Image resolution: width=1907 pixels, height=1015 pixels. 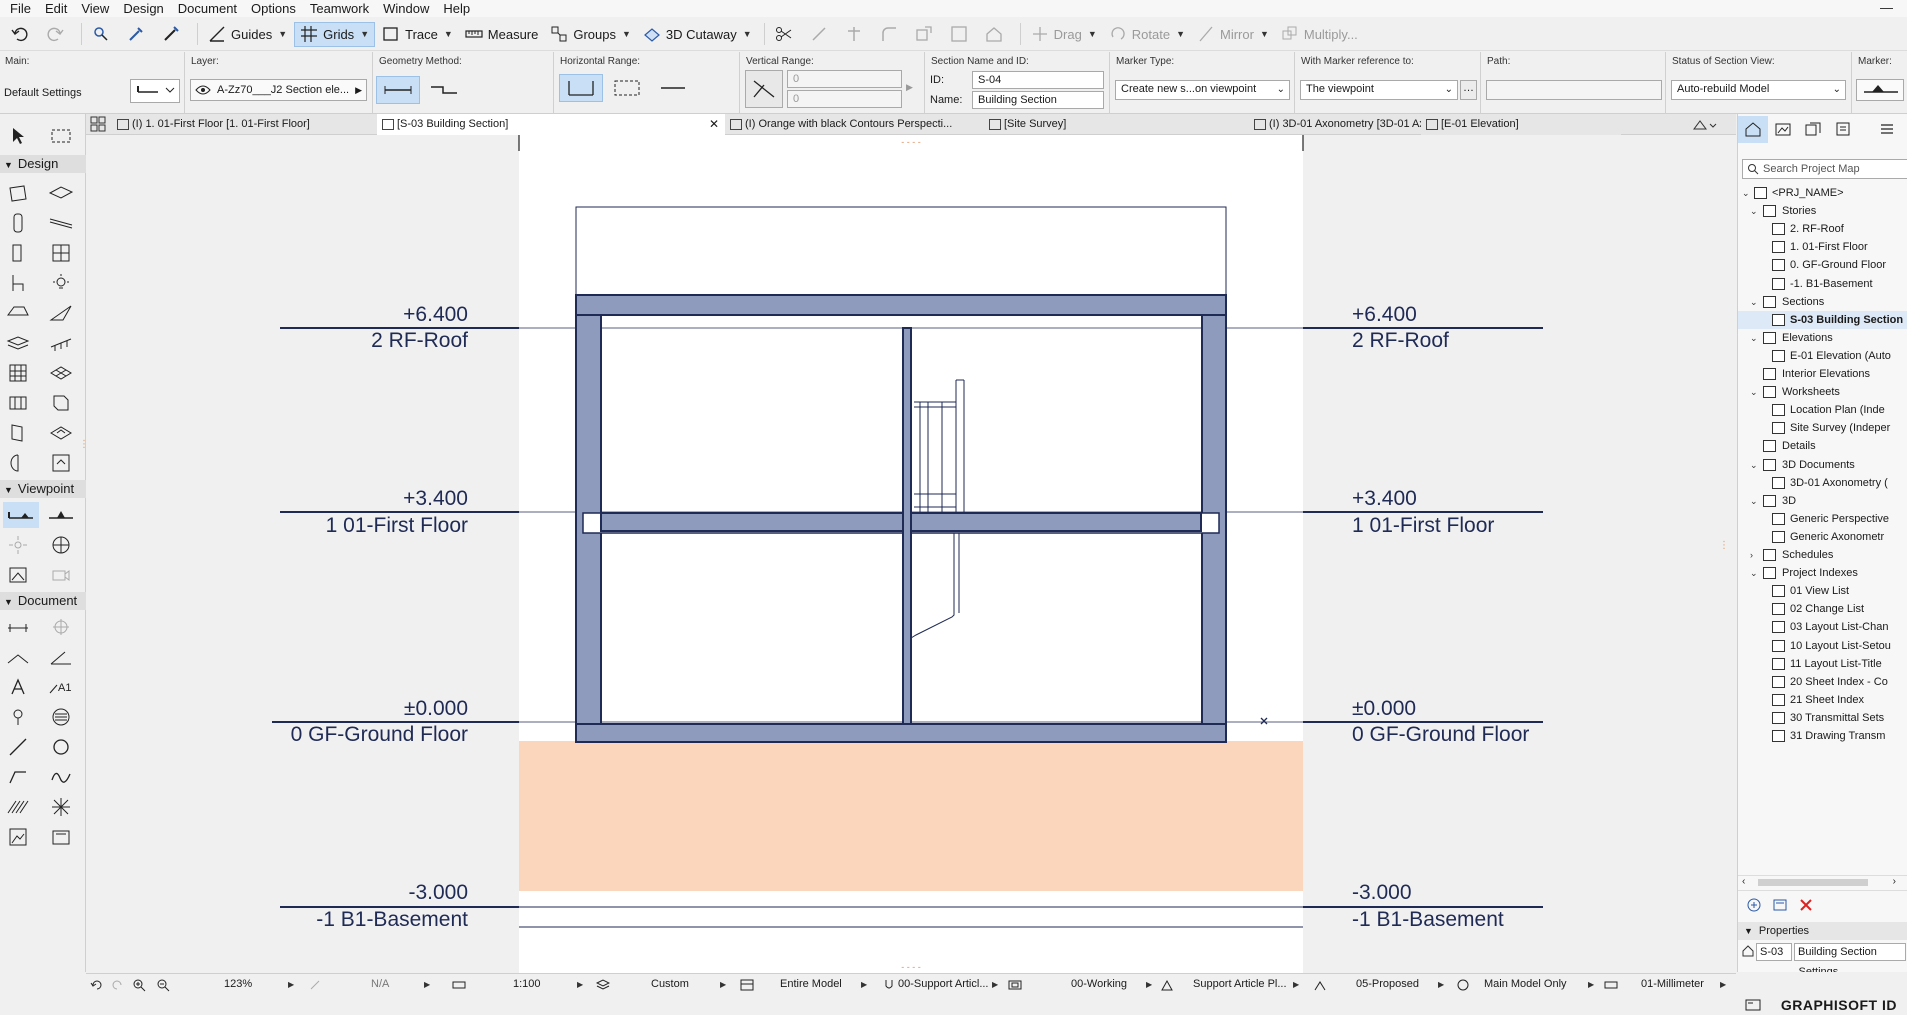 What do you see at coordinates (1880, 90) in the screenshot?
I see `marker-settings-button` at bounding box center [1880, 90].